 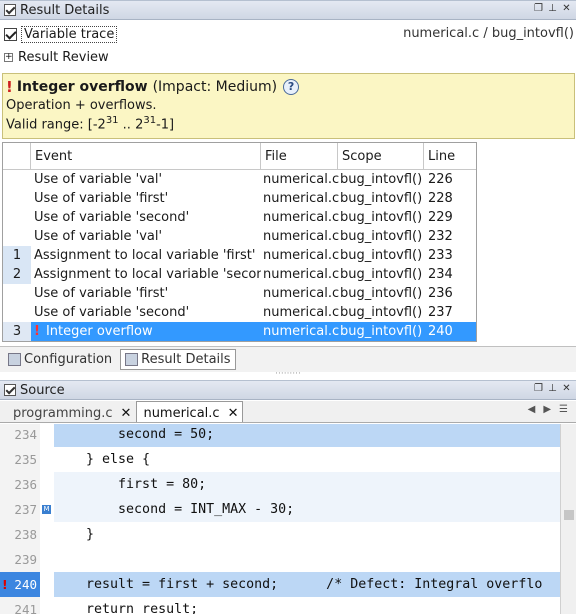 What do you see at coordinates (288, 412) in the screenshot?
I see `source-tab-bar: programming.c ✕ numerical.c ✕ ◀ ▶ ☰` at bounding box center [288, 412].